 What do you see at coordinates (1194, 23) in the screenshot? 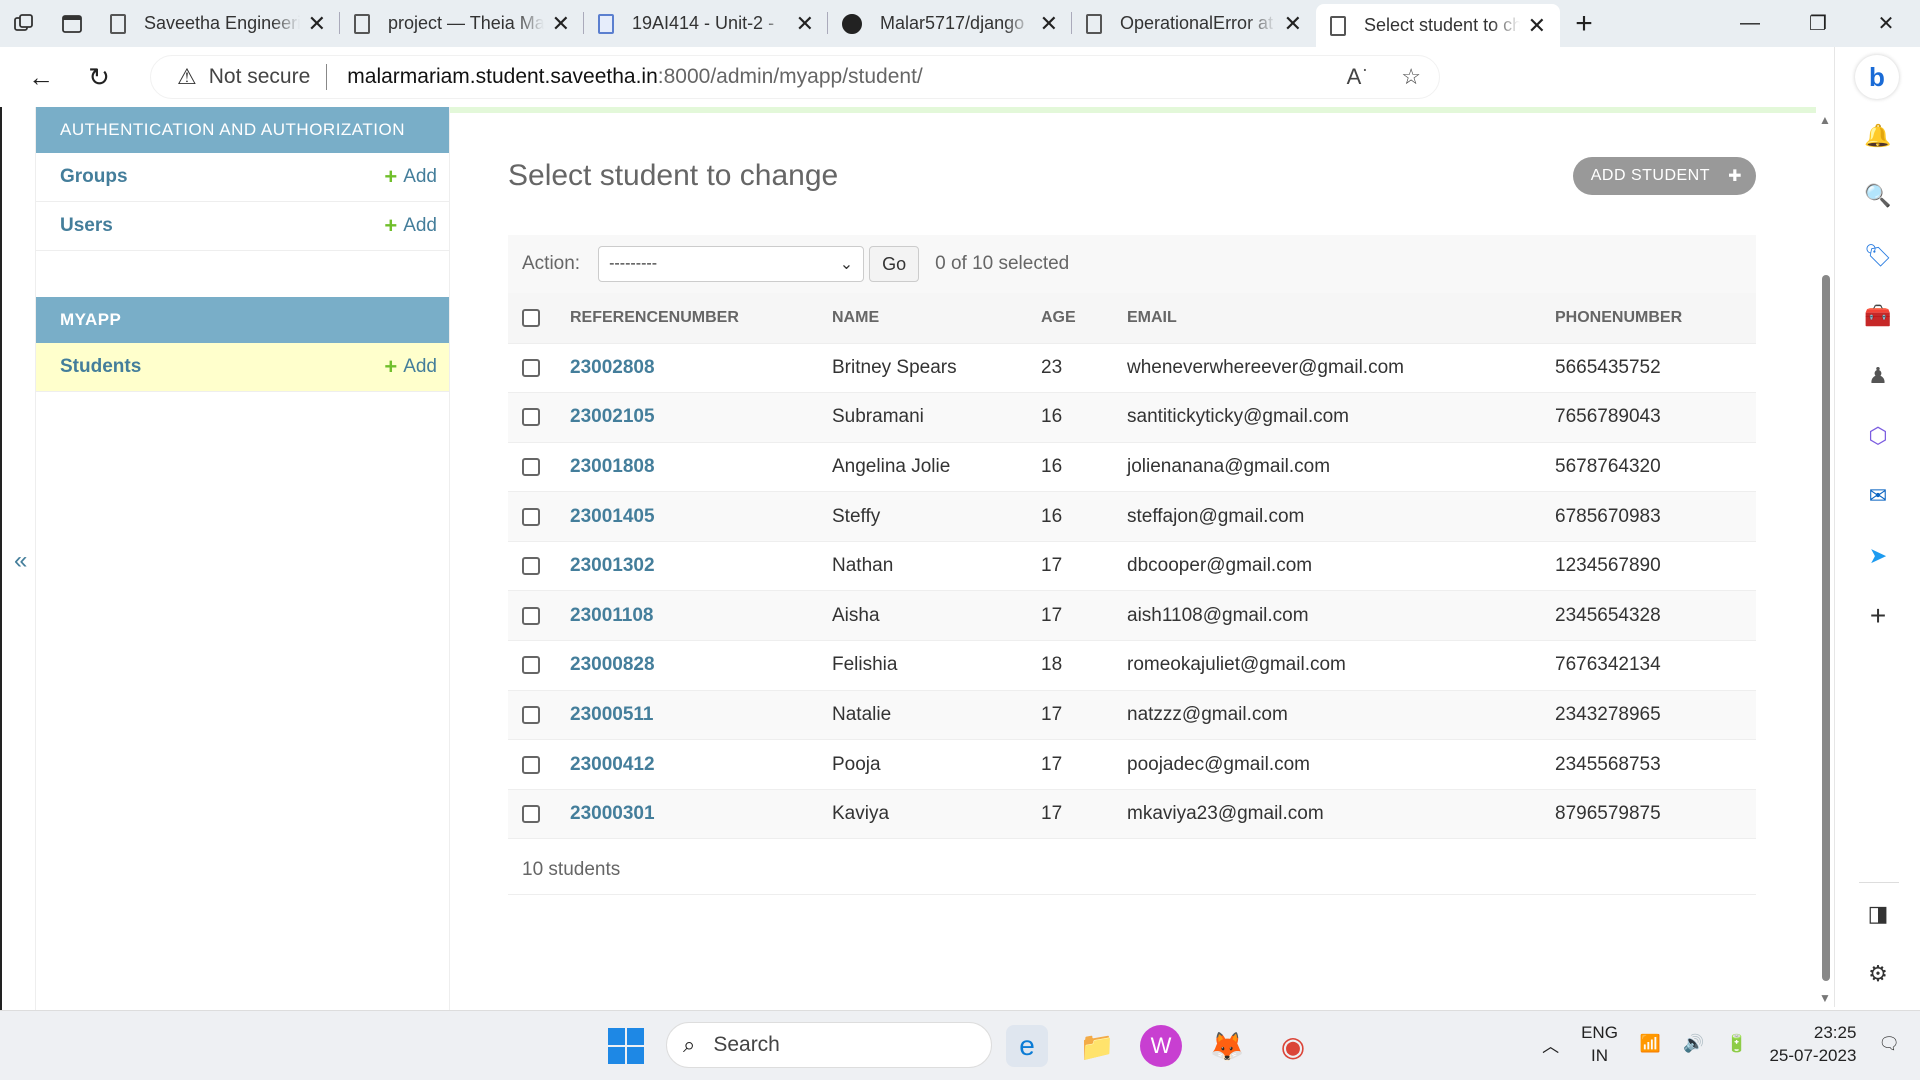
I see `browser-tab: OperationalError at ✕` at bounding box center [1194, 23].